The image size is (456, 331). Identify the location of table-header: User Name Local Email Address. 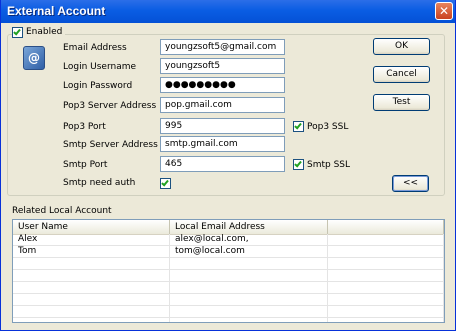
(228, 227).